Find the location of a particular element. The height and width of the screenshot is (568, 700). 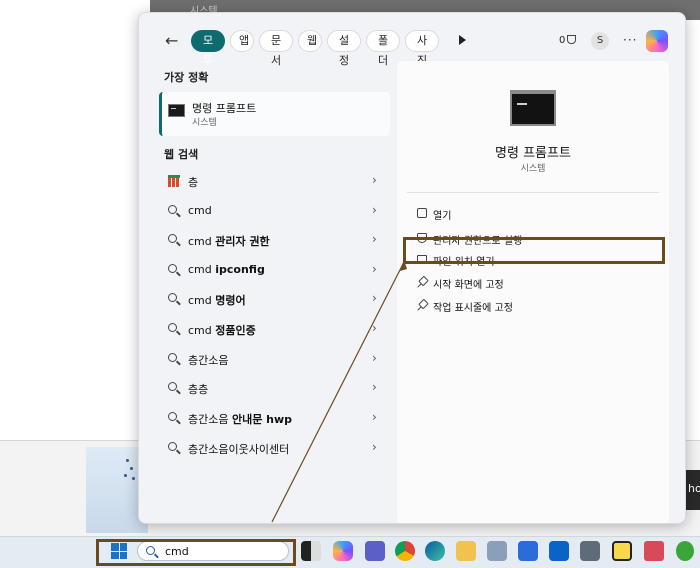

more-options-icon: ··· is located at coordinates (630, 40).